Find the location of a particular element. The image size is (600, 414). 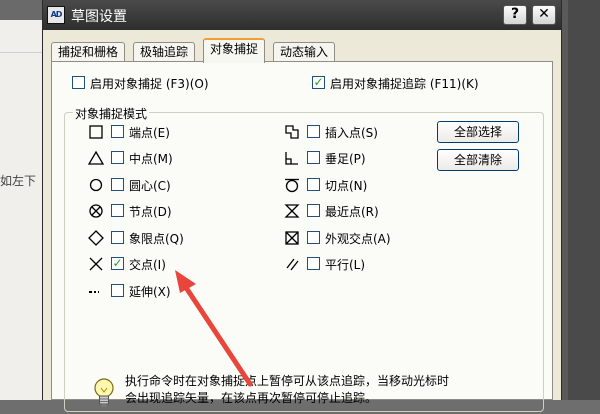

extension-label: 延伸(X) is located at coordinates (150, 291).